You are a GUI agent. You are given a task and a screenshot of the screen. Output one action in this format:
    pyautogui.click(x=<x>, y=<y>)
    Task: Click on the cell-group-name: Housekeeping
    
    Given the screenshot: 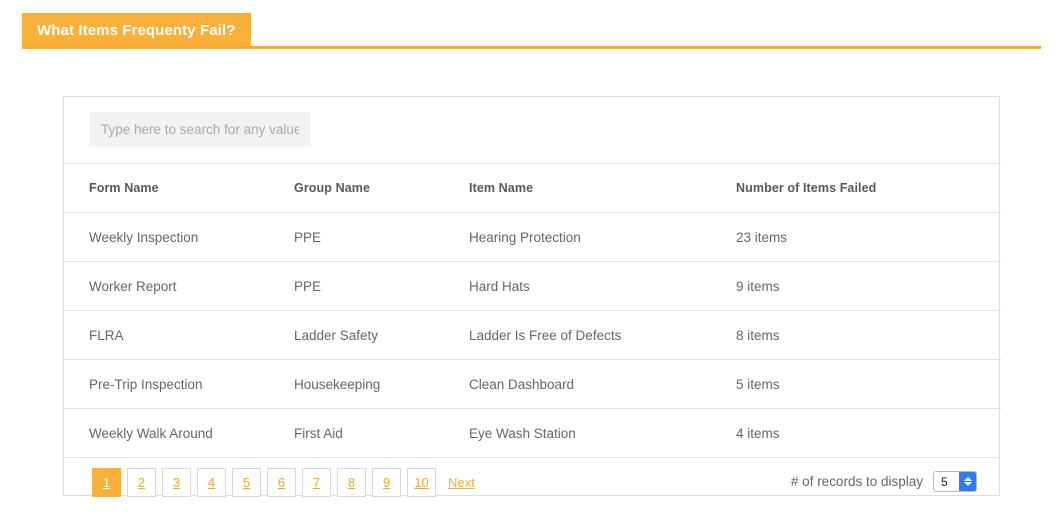 What is the action you would take?
    pyautogui.click(x=381, y=384)
    